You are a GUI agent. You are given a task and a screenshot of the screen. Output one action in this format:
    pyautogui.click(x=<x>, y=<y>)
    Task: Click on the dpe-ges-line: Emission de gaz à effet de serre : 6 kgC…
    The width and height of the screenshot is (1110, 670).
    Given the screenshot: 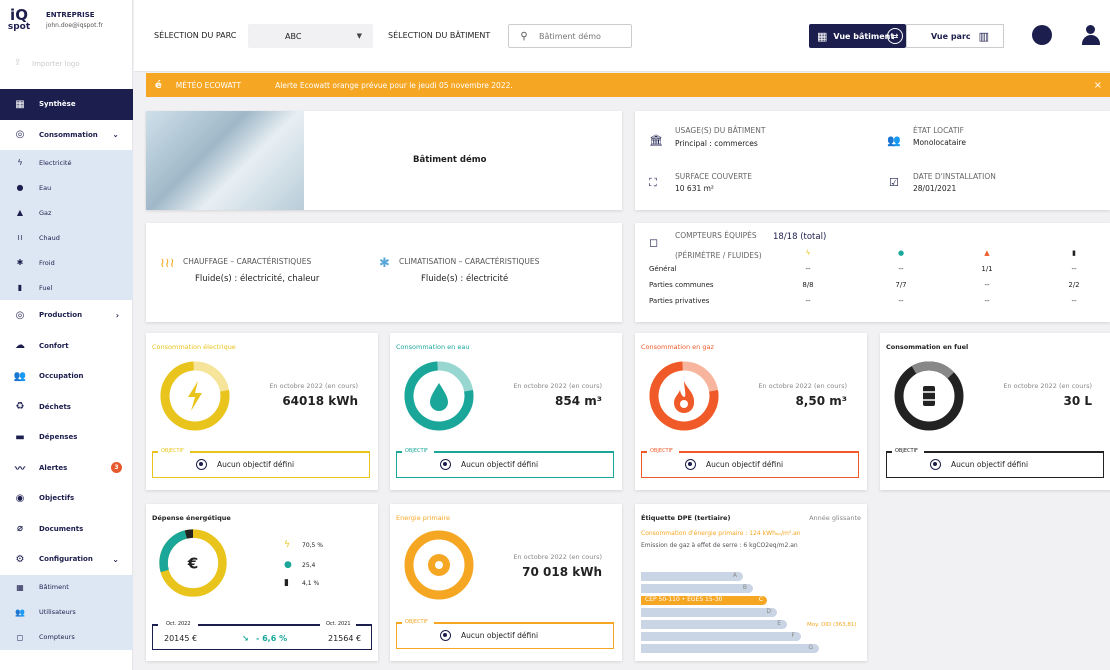 What is the action you would take?
    pyautogui.click(x=719, y=545)
    